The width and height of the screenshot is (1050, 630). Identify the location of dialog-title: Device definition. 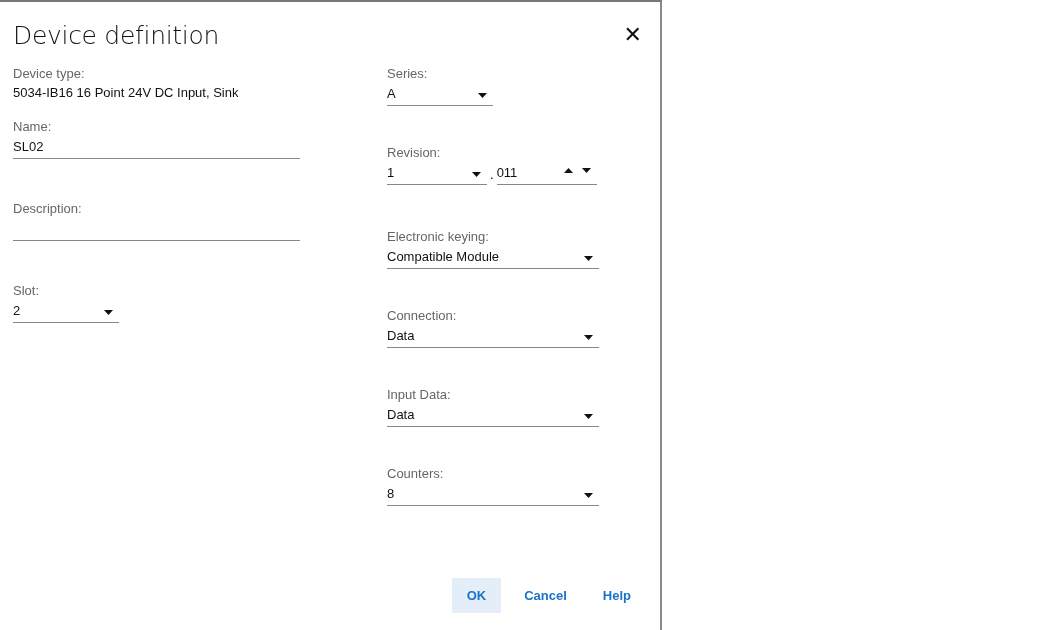
(116, 35).